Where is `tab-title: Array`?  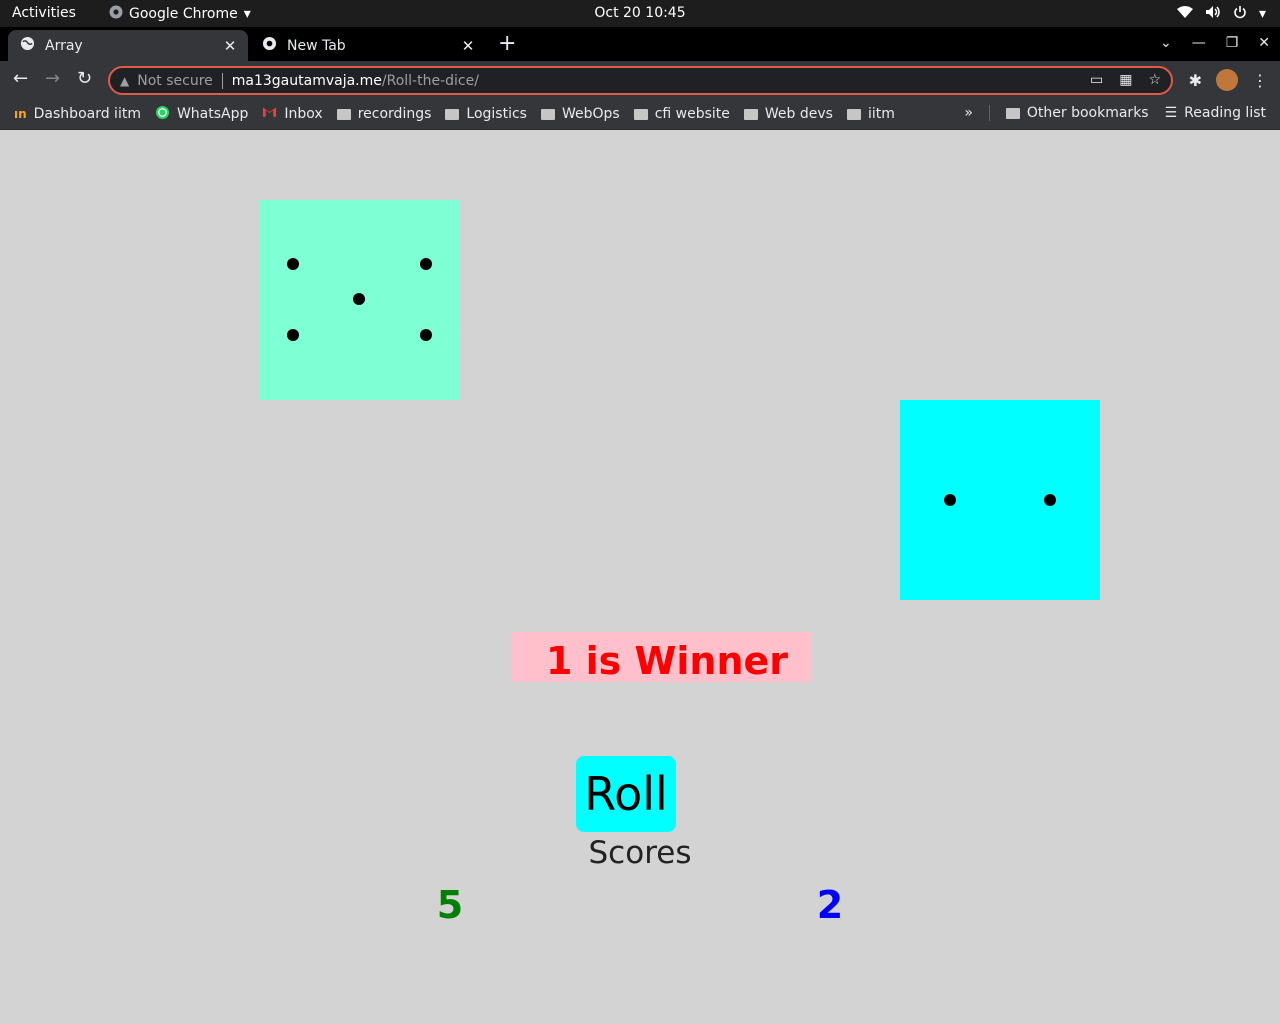 tab-title: Array is located at coordinates (64, 45).